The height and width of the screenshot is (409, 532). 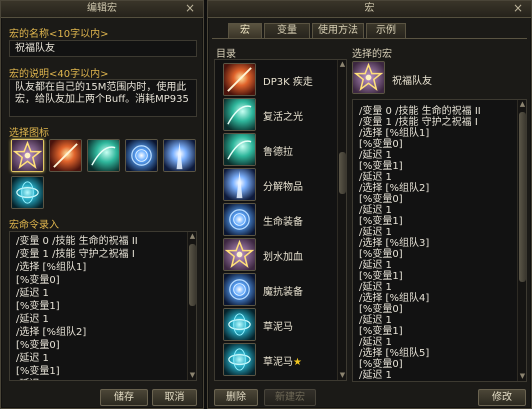 I want to click on list-item-label: 分解物品, so click(x=283, y=187).